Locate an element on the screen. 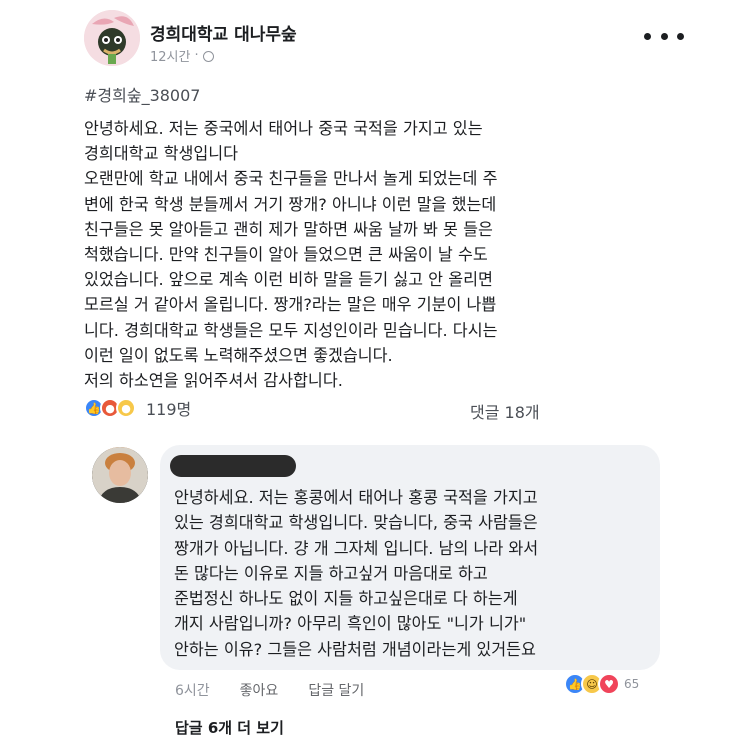 The height and width of the screenshot is (756, 756). comment-line: 준법정신 하나도 없이 지들 하고싶은대로 다 하는게 is located at coordinates (346, 599).